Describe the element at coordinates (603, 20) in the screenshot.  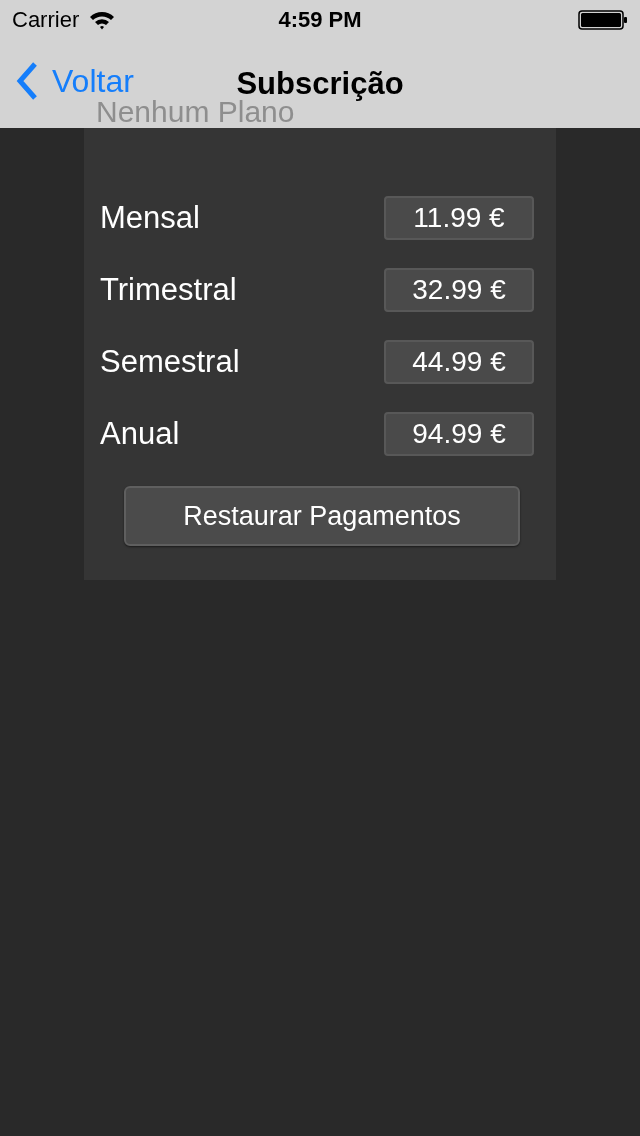
I see `battery-icon` at that location.